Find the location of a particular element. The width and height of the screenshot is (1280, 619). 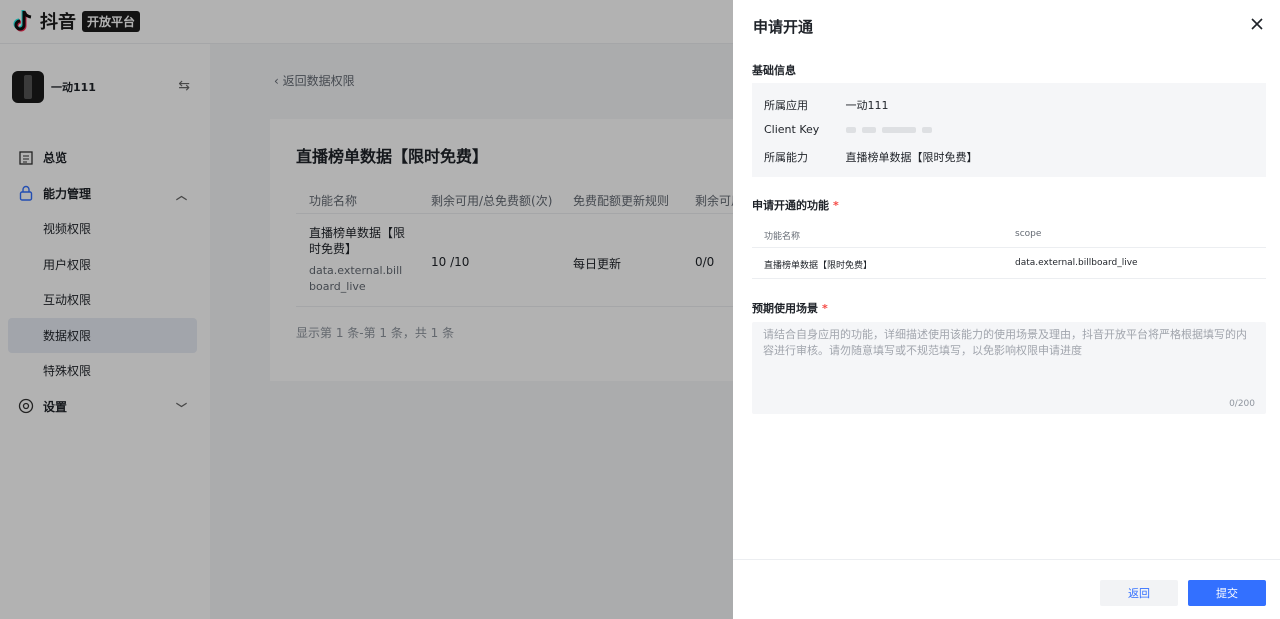

drawer-footer: 返回 提交 is located at coordinates (1006, 589).